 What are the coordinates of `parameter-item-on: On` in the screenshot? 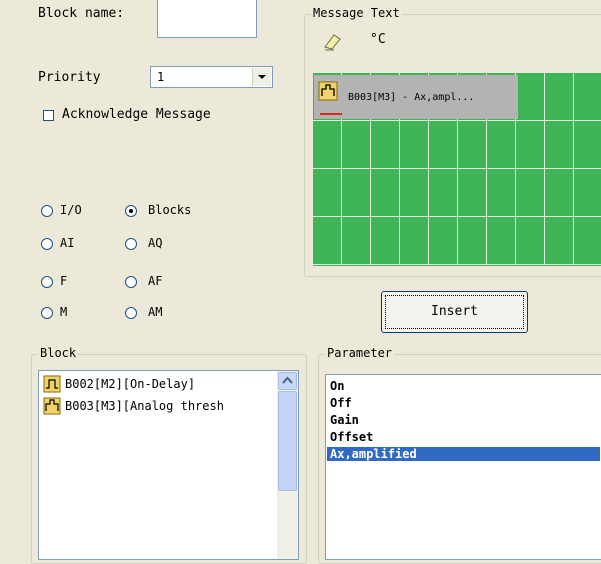 It's located at (337, 386).